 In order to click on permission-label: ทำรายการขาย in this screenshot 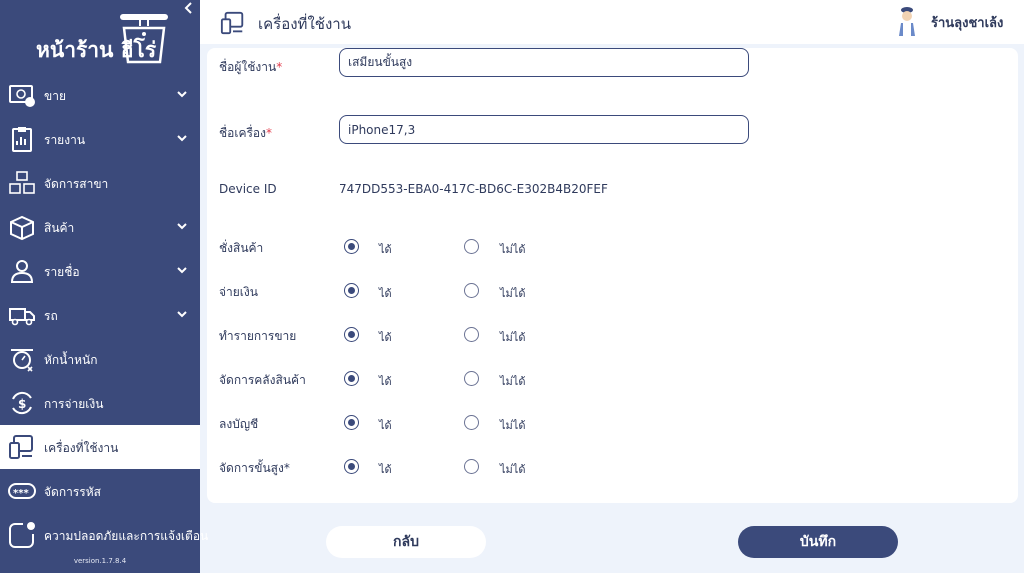, I will do `click(258, 336)`.